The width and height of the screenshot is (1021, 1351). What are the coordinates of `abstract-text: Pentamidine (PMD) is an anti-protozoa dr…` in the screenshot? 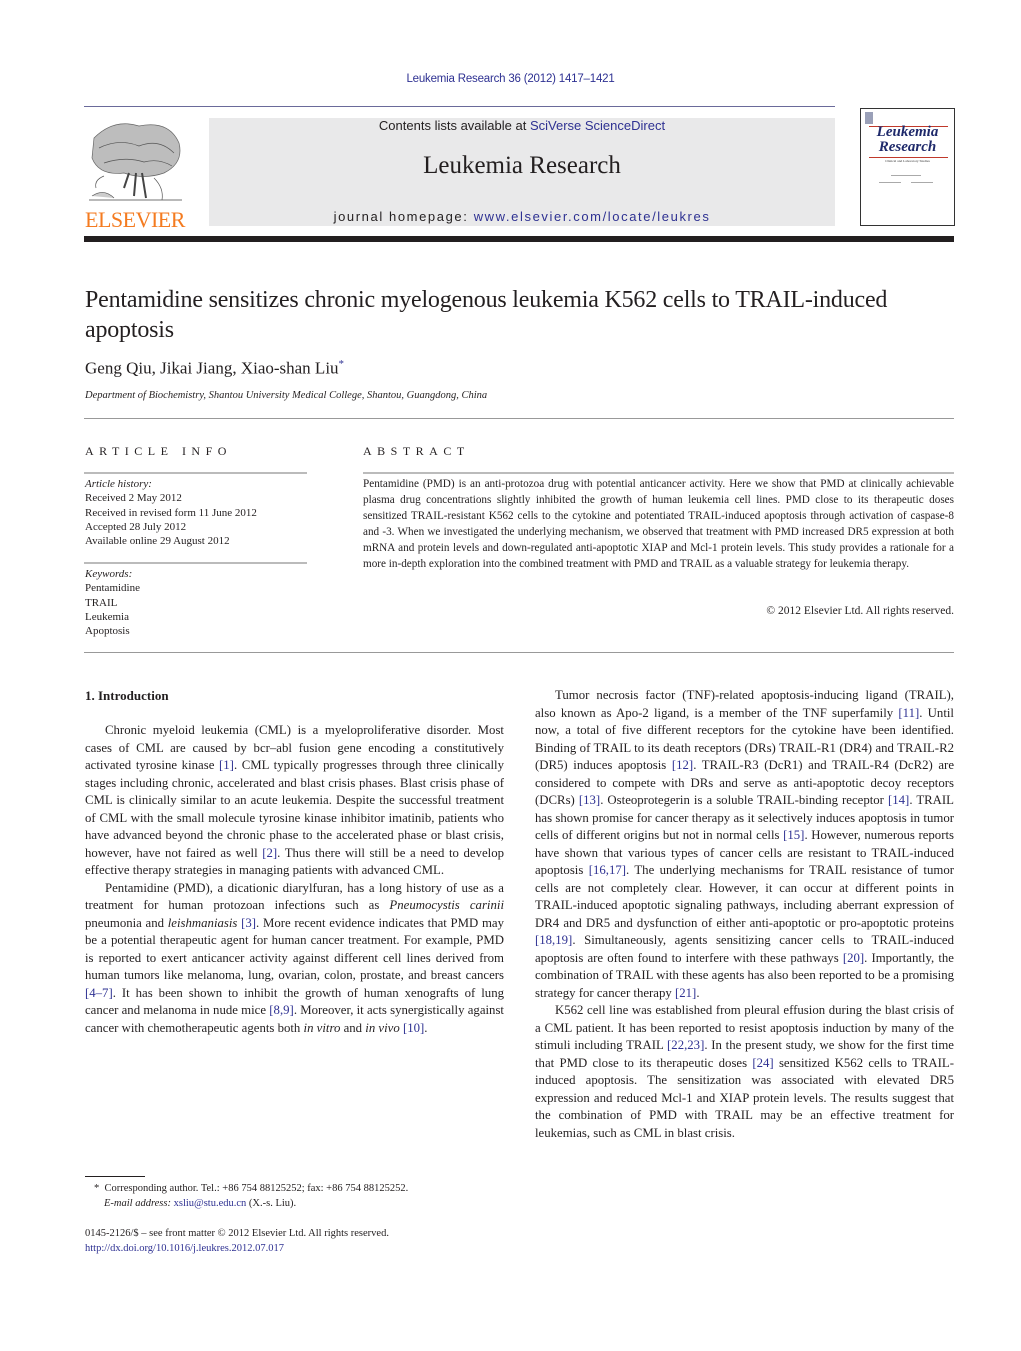 It's located at (658, 524).